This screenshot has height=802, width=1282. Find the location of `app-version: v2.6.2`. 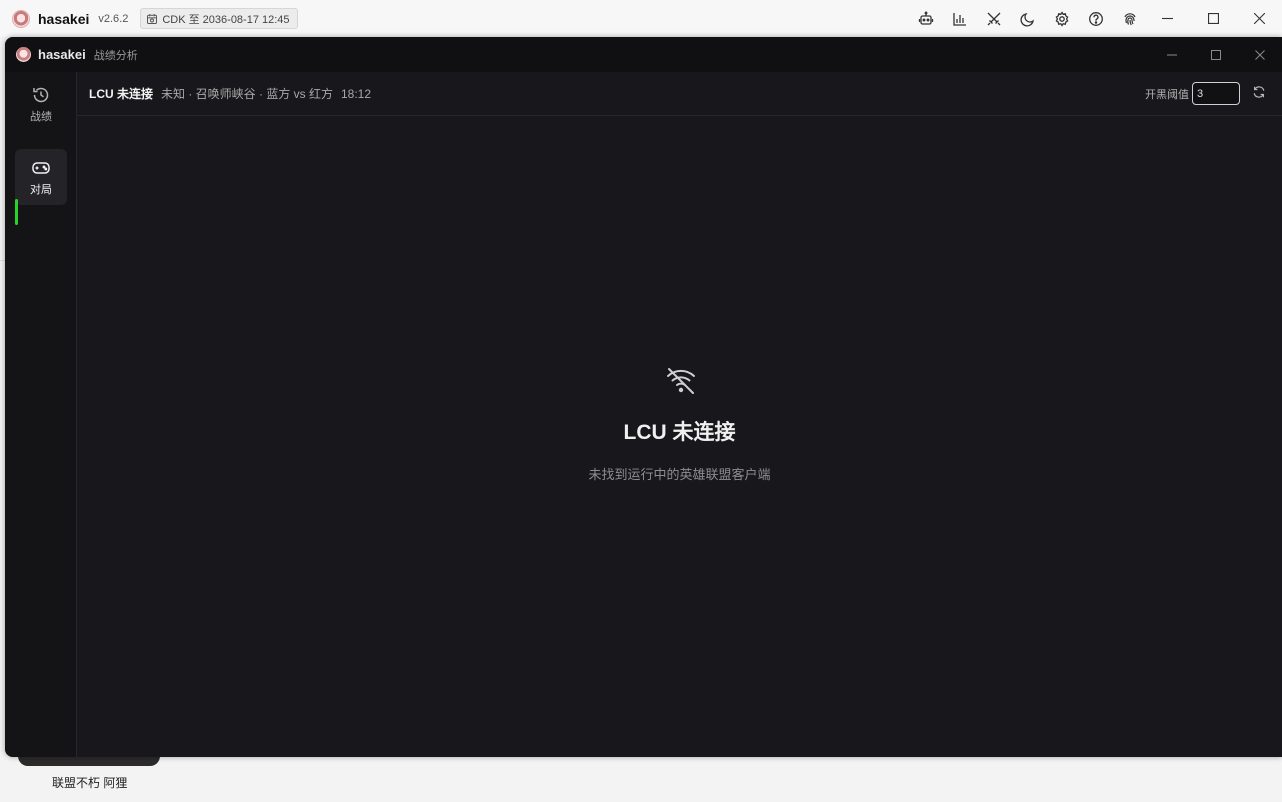

app-version: v2.6.2 is located at coordinates (113, 18).